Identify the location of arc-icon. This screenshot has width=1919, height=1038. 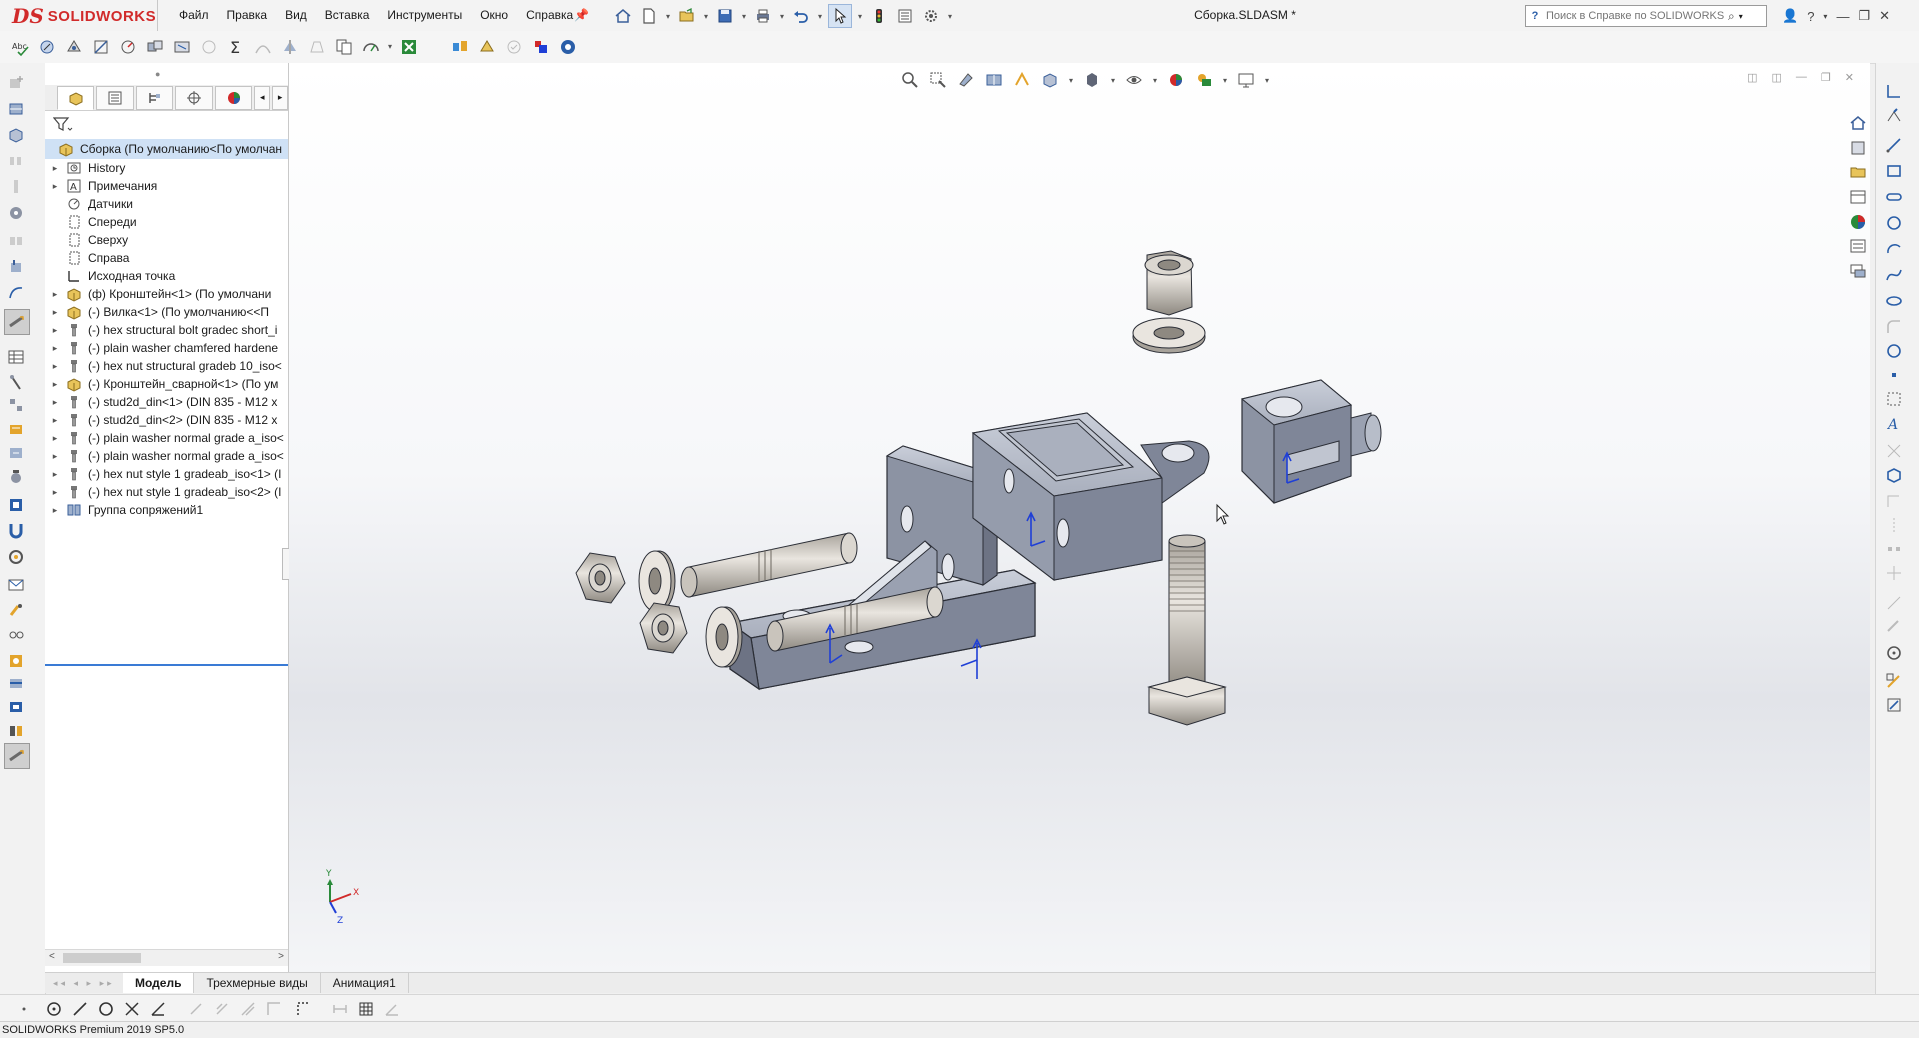
(1894, 249).